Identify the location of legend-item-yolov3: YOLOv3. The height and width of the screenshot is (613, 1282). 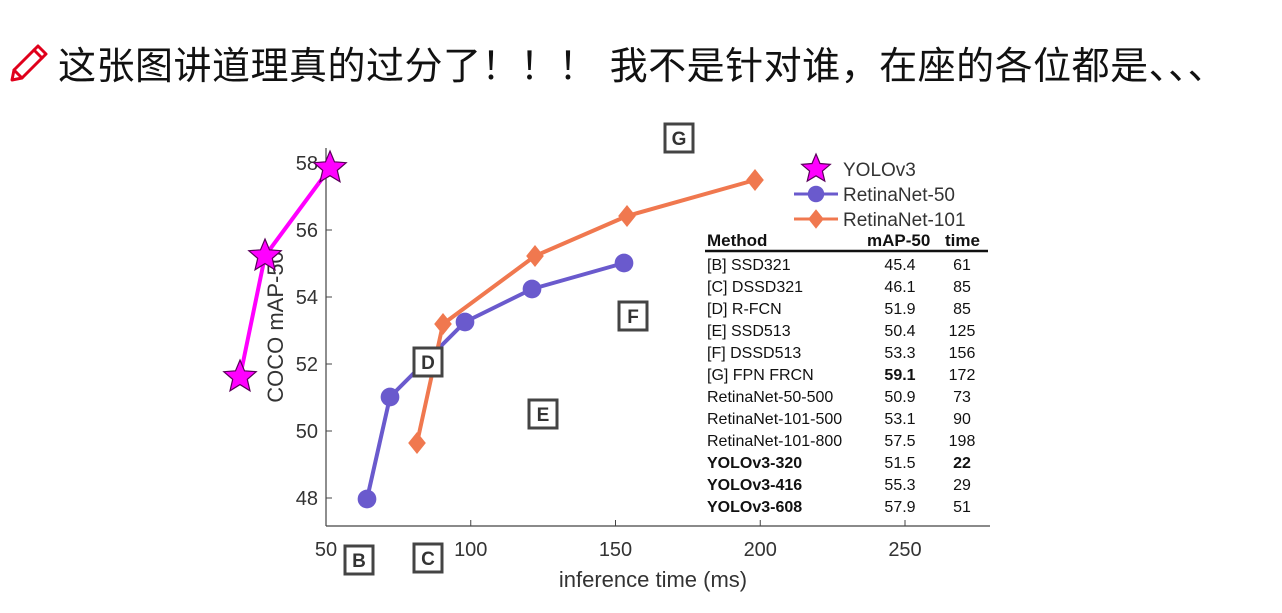
(858, 167).